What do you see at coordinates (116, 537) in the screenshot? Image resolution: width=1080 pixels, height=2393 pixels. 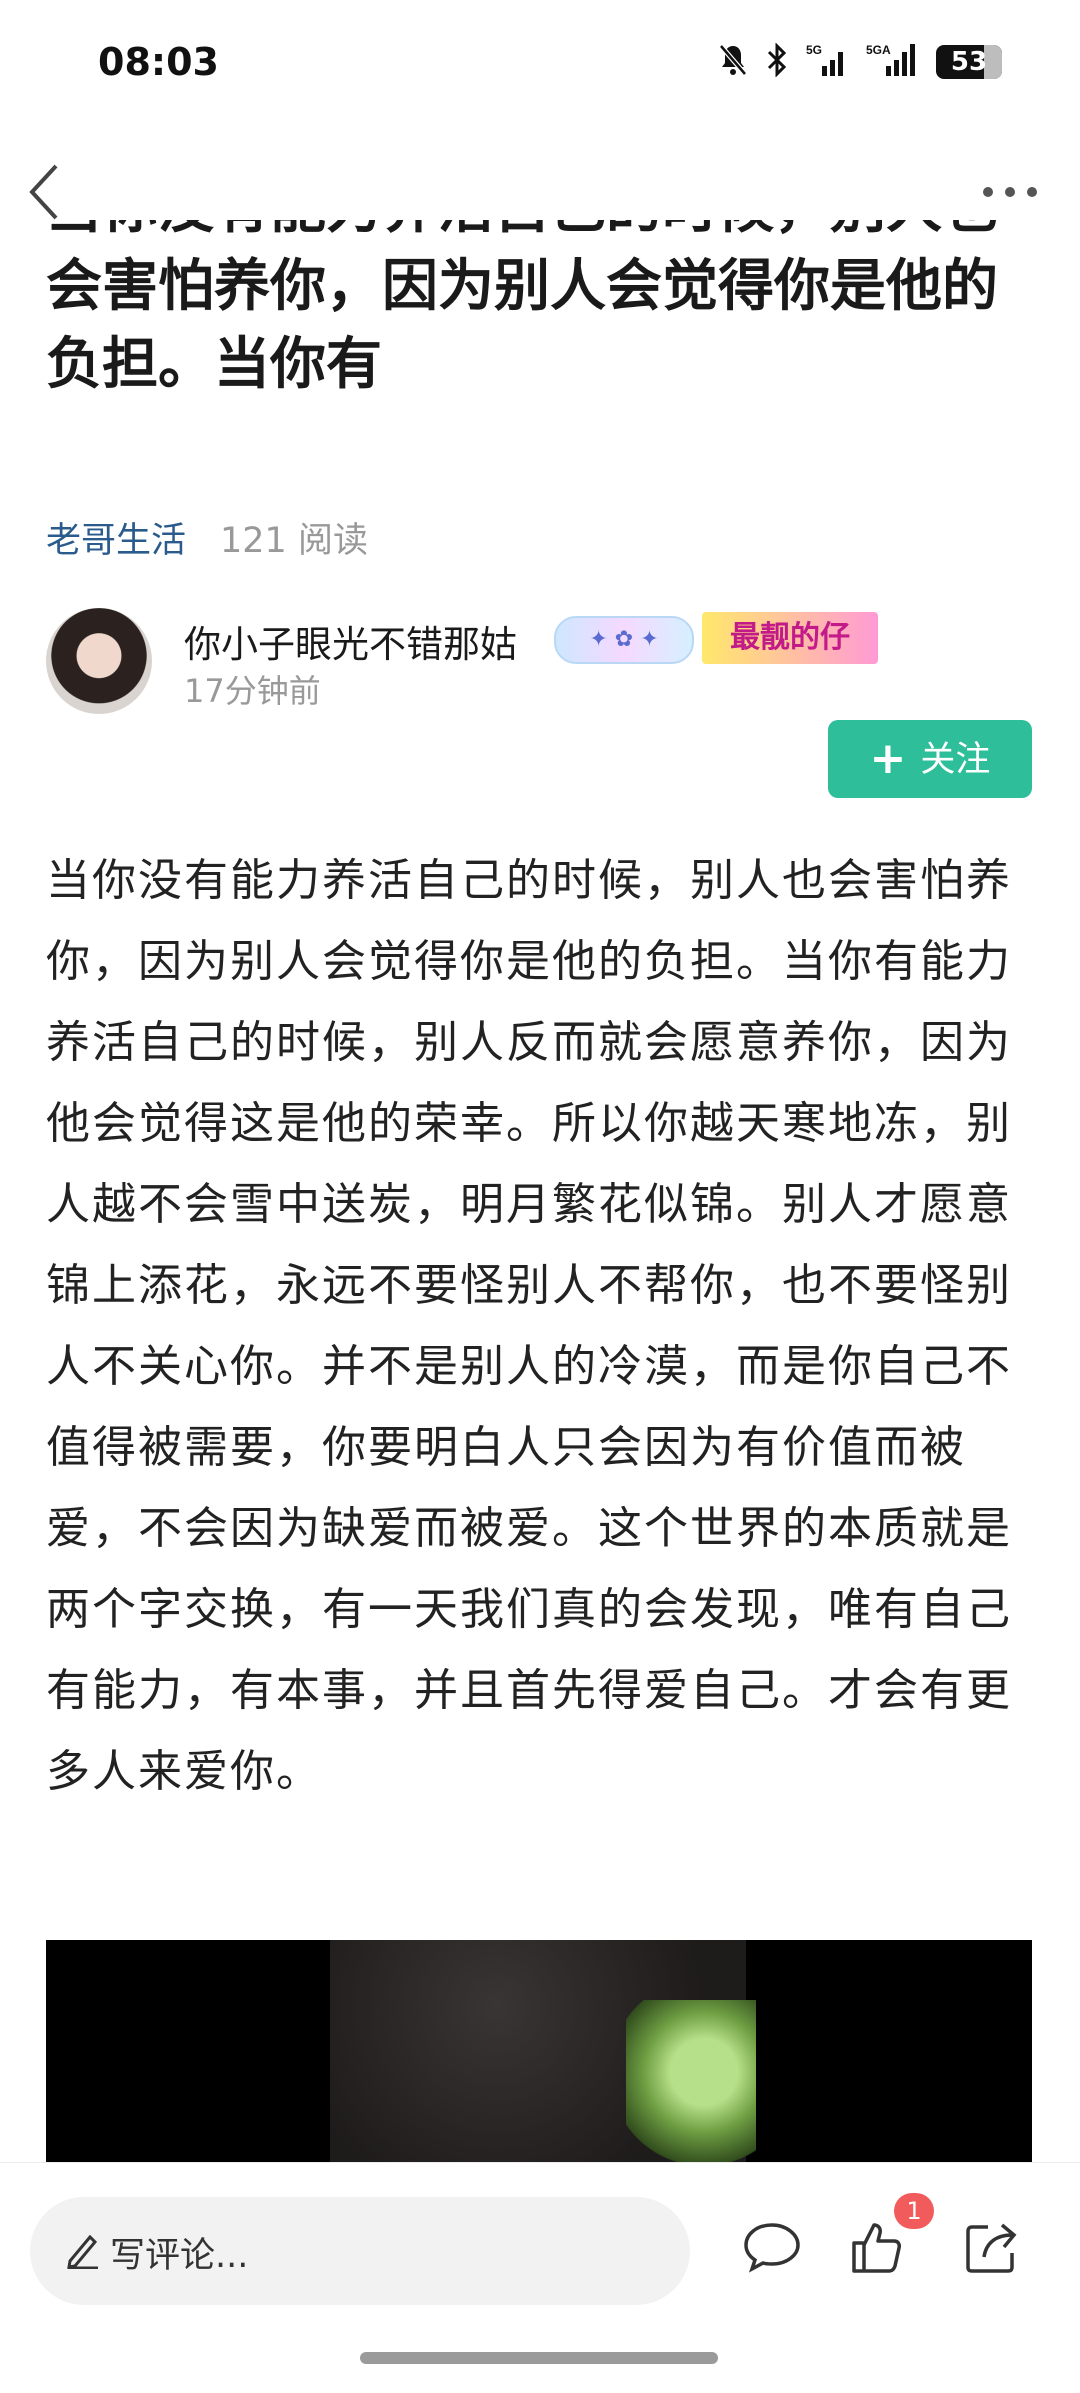 I see `source-link: 老哥生活` at bounding box center [116, 537].